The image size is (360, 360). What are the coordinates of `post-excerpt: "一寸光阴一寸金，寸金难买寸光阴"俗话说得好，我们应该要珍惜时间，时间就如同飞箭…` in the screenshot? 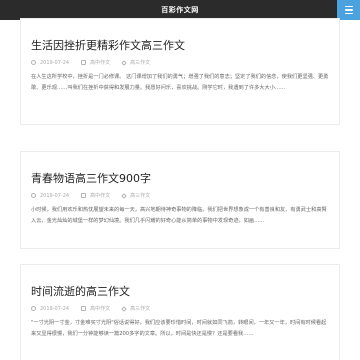 It's located at (179, 328).